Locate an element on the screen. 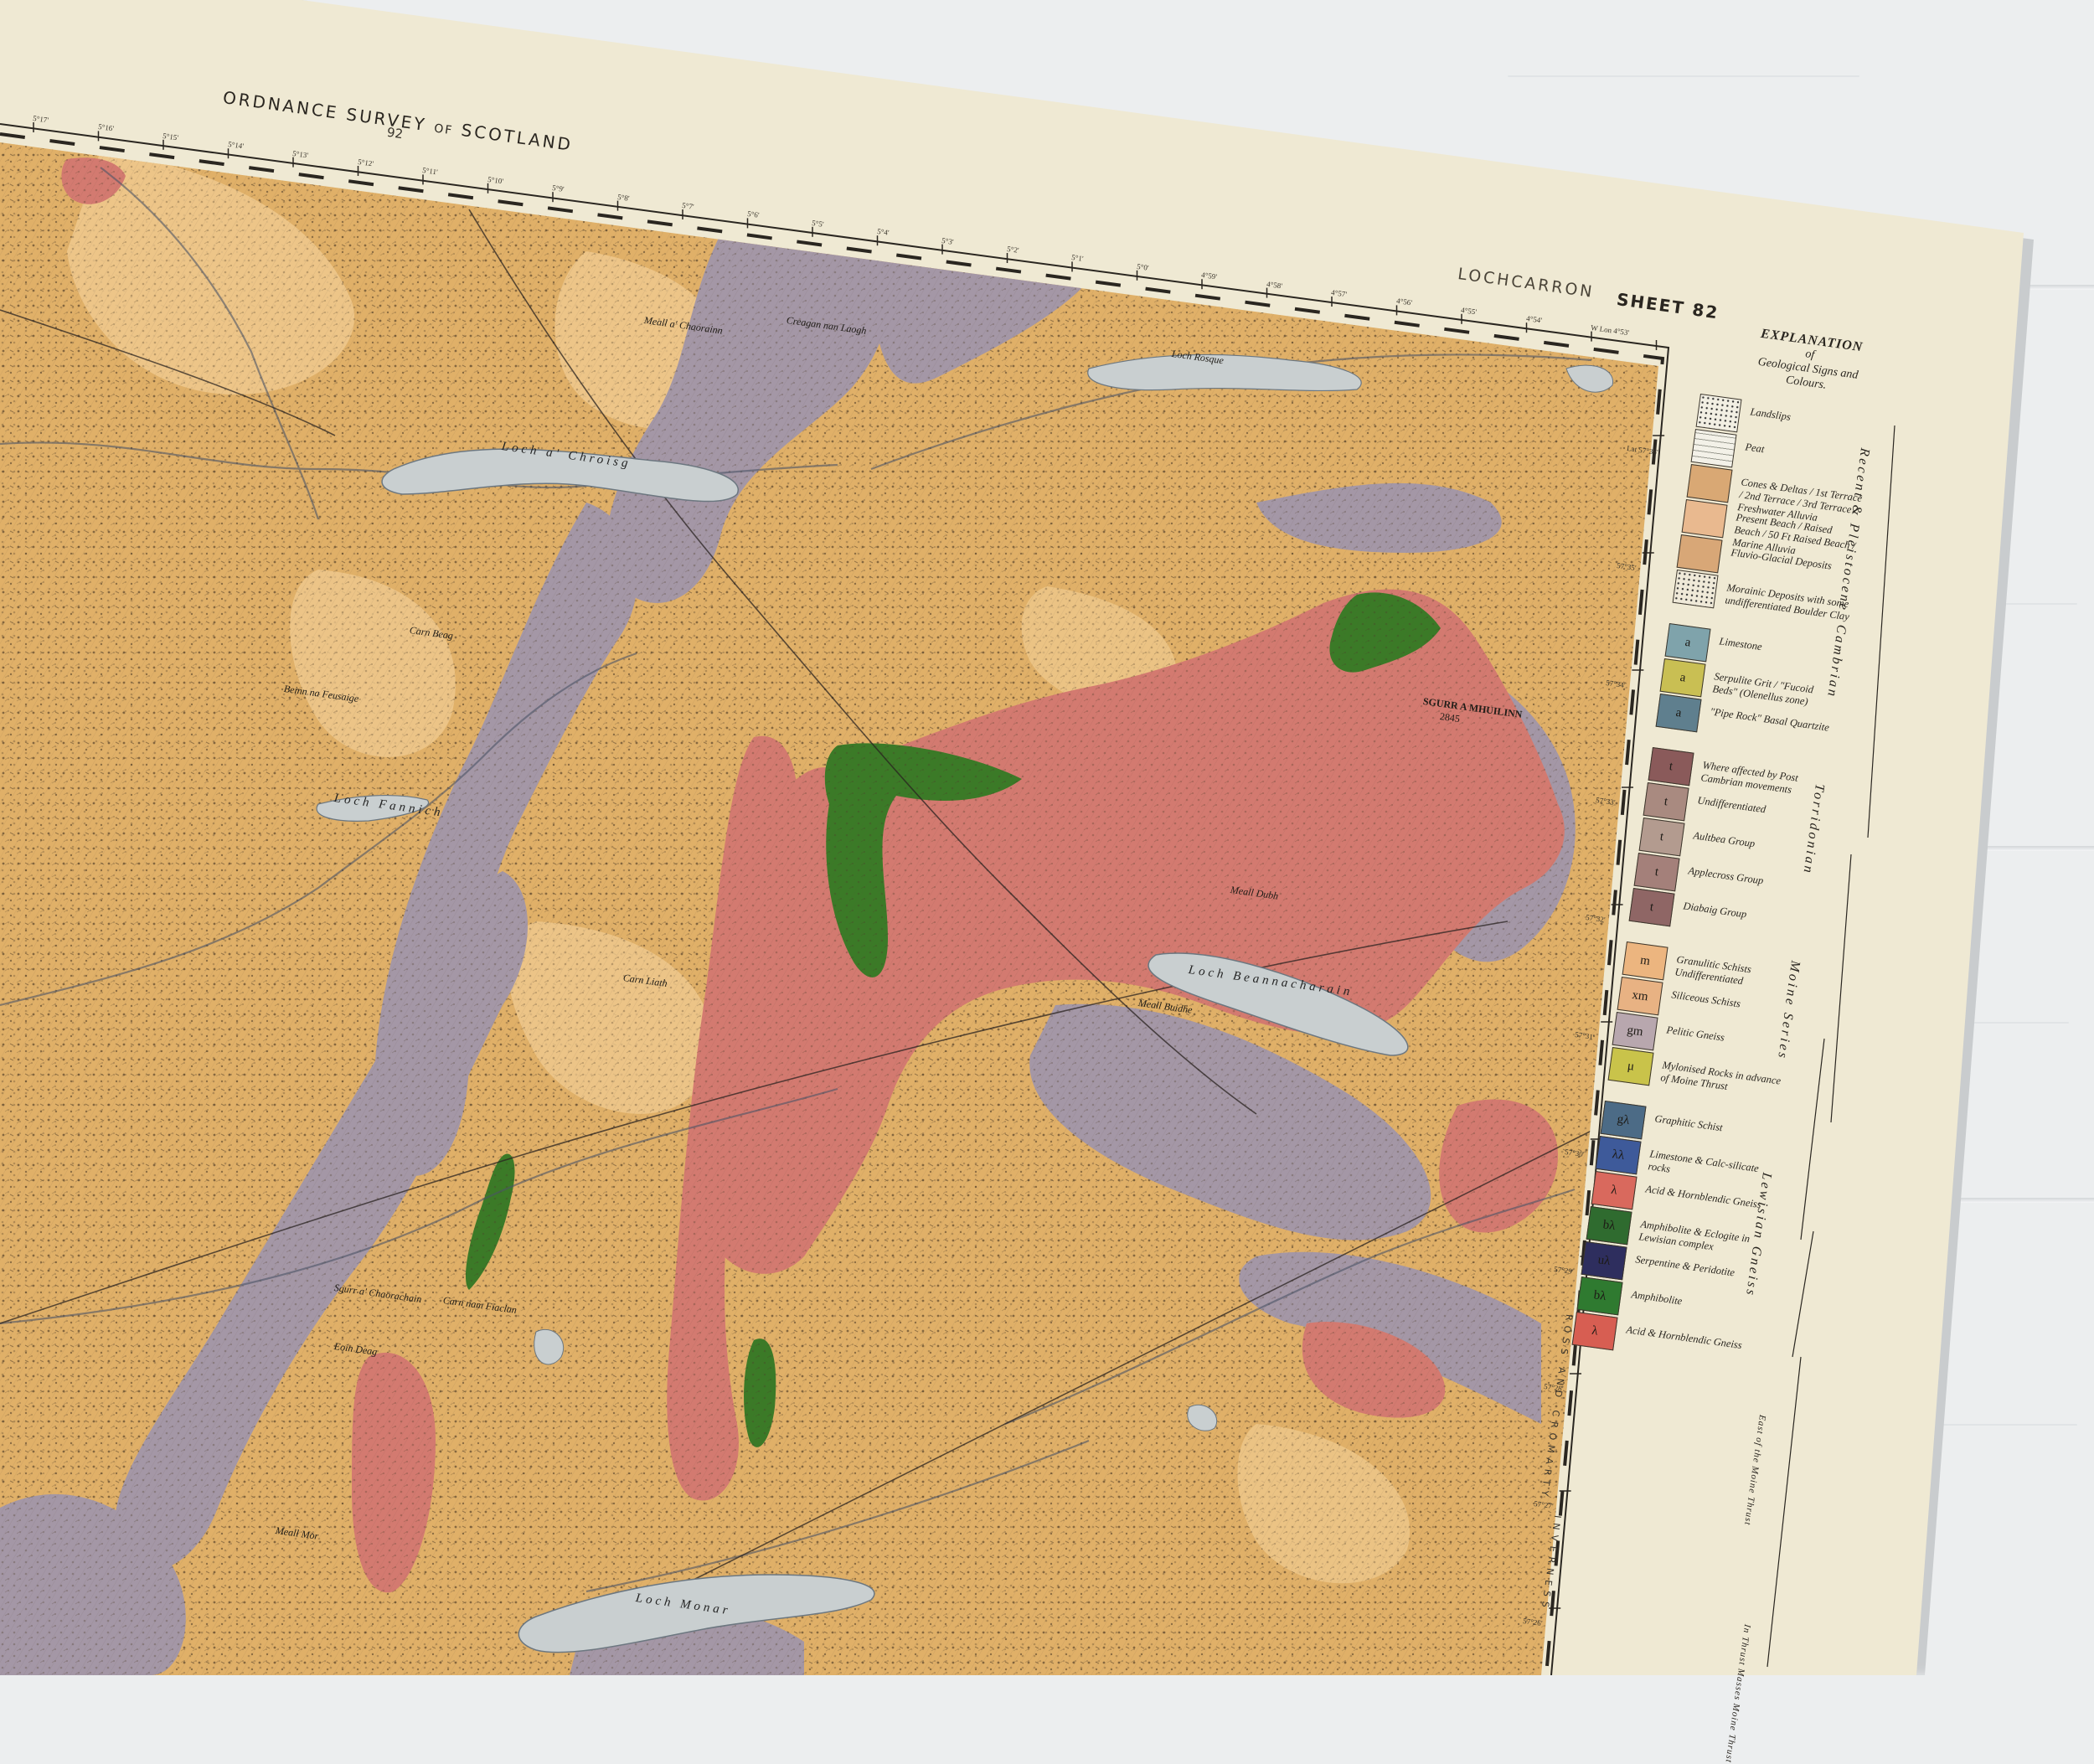 The height and width of the screenshot is (1764, 2094). legend-symbol: μ is located at coordinates (1630, 1067).